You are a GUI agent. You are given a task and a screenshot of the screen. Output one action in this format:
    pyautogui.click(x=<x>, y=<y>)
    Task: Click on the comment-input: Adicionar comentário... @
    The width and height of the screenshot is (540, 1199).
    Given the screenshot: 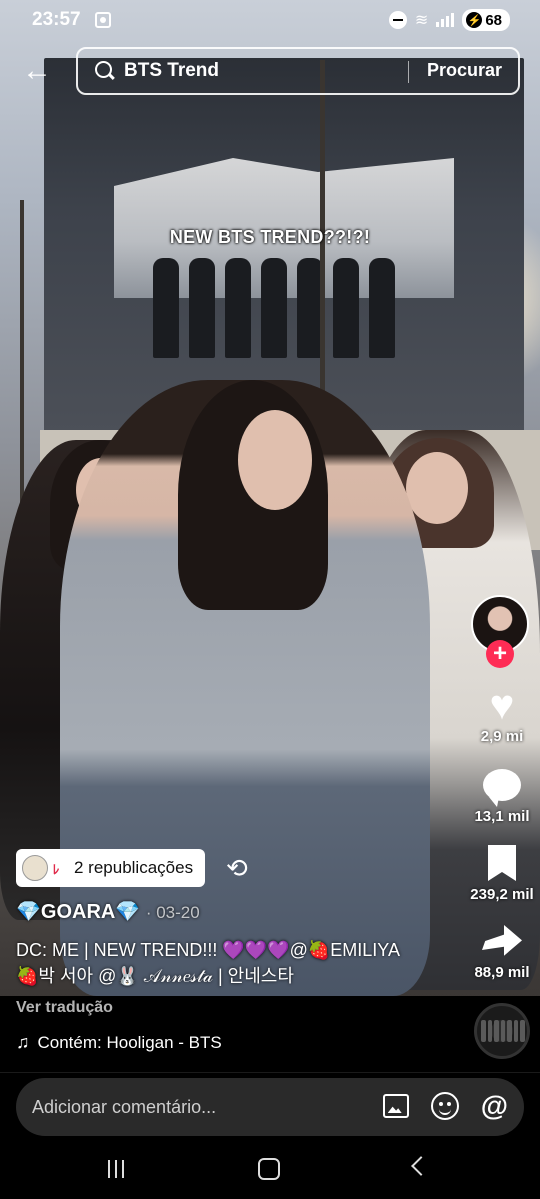 What is the action you would take?
    pyautogui.click(x=270, y=1107)
    